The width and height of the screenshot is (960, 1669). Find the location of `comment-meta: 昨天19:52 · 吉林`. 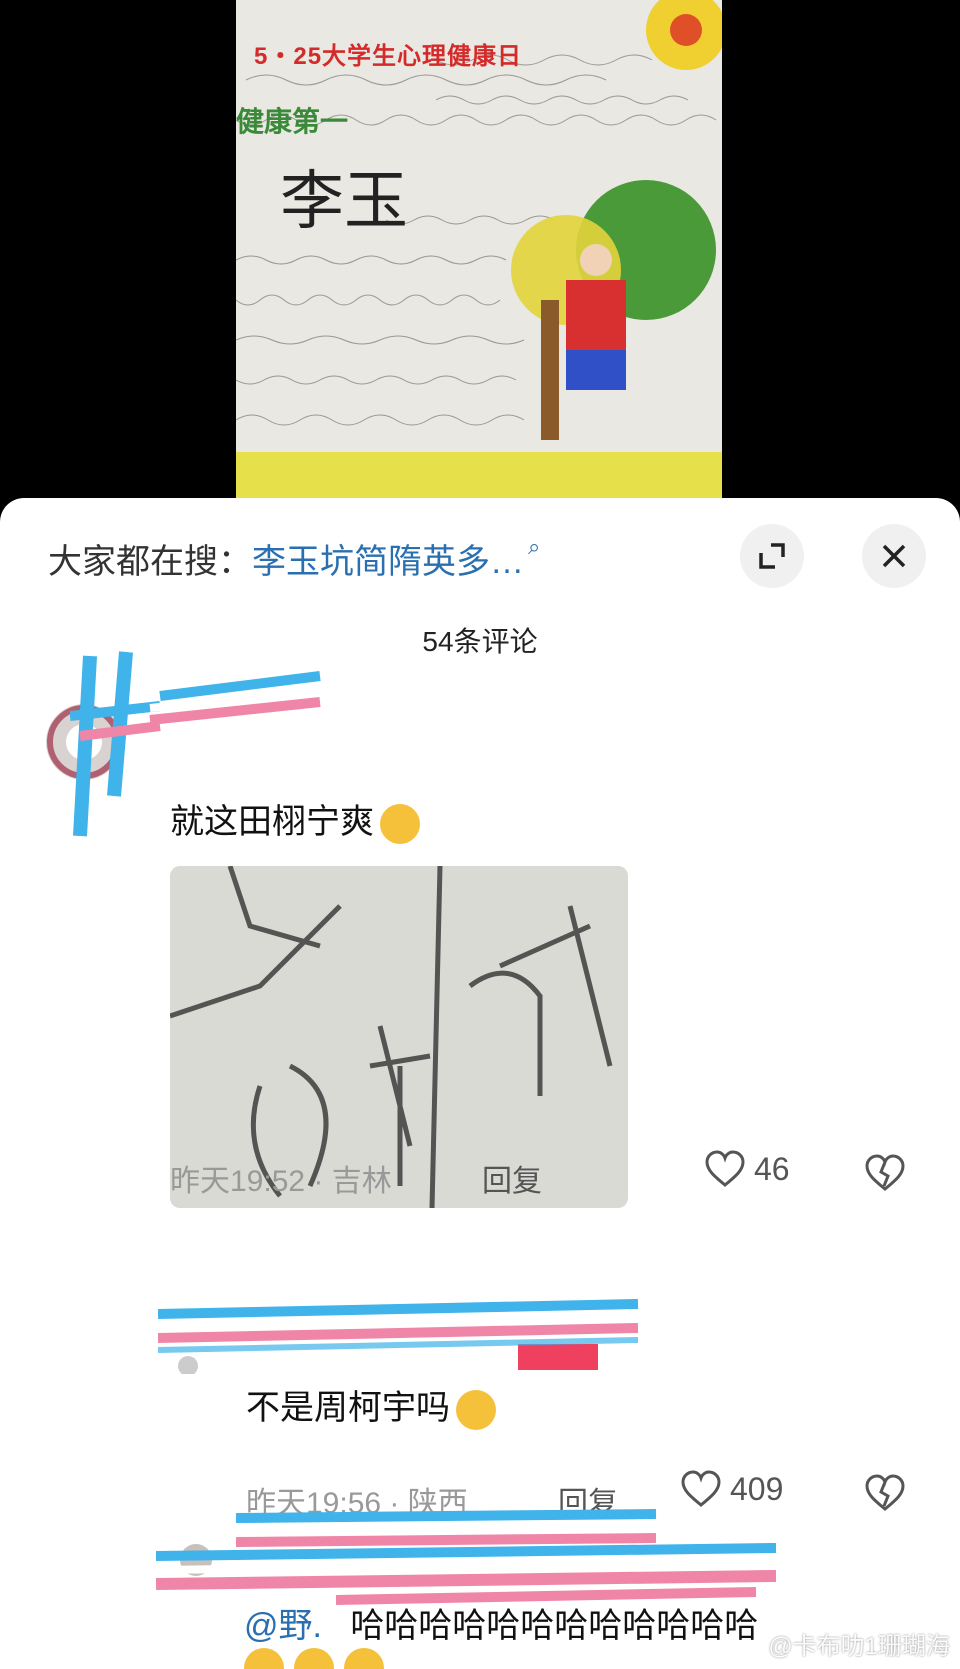

comment-meta: 昨天19:52 · 吉林 is located at coordinates (281, 1181).